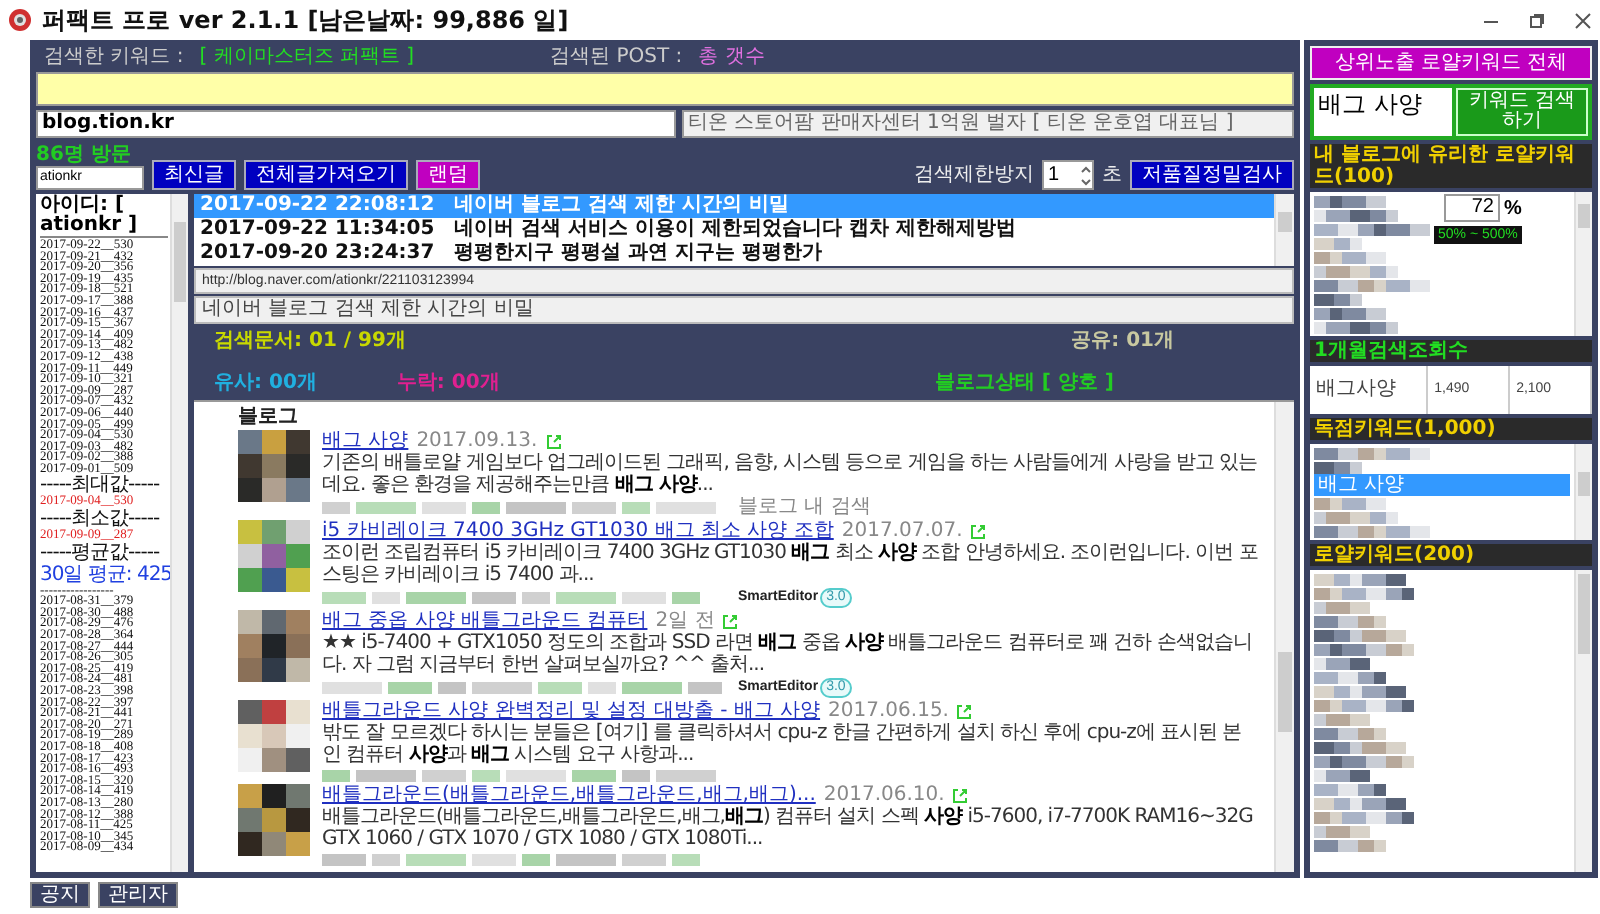  I want to click on royal-keywords-button: 상위노출 로얄키워드 전체, so click(1451, 63).